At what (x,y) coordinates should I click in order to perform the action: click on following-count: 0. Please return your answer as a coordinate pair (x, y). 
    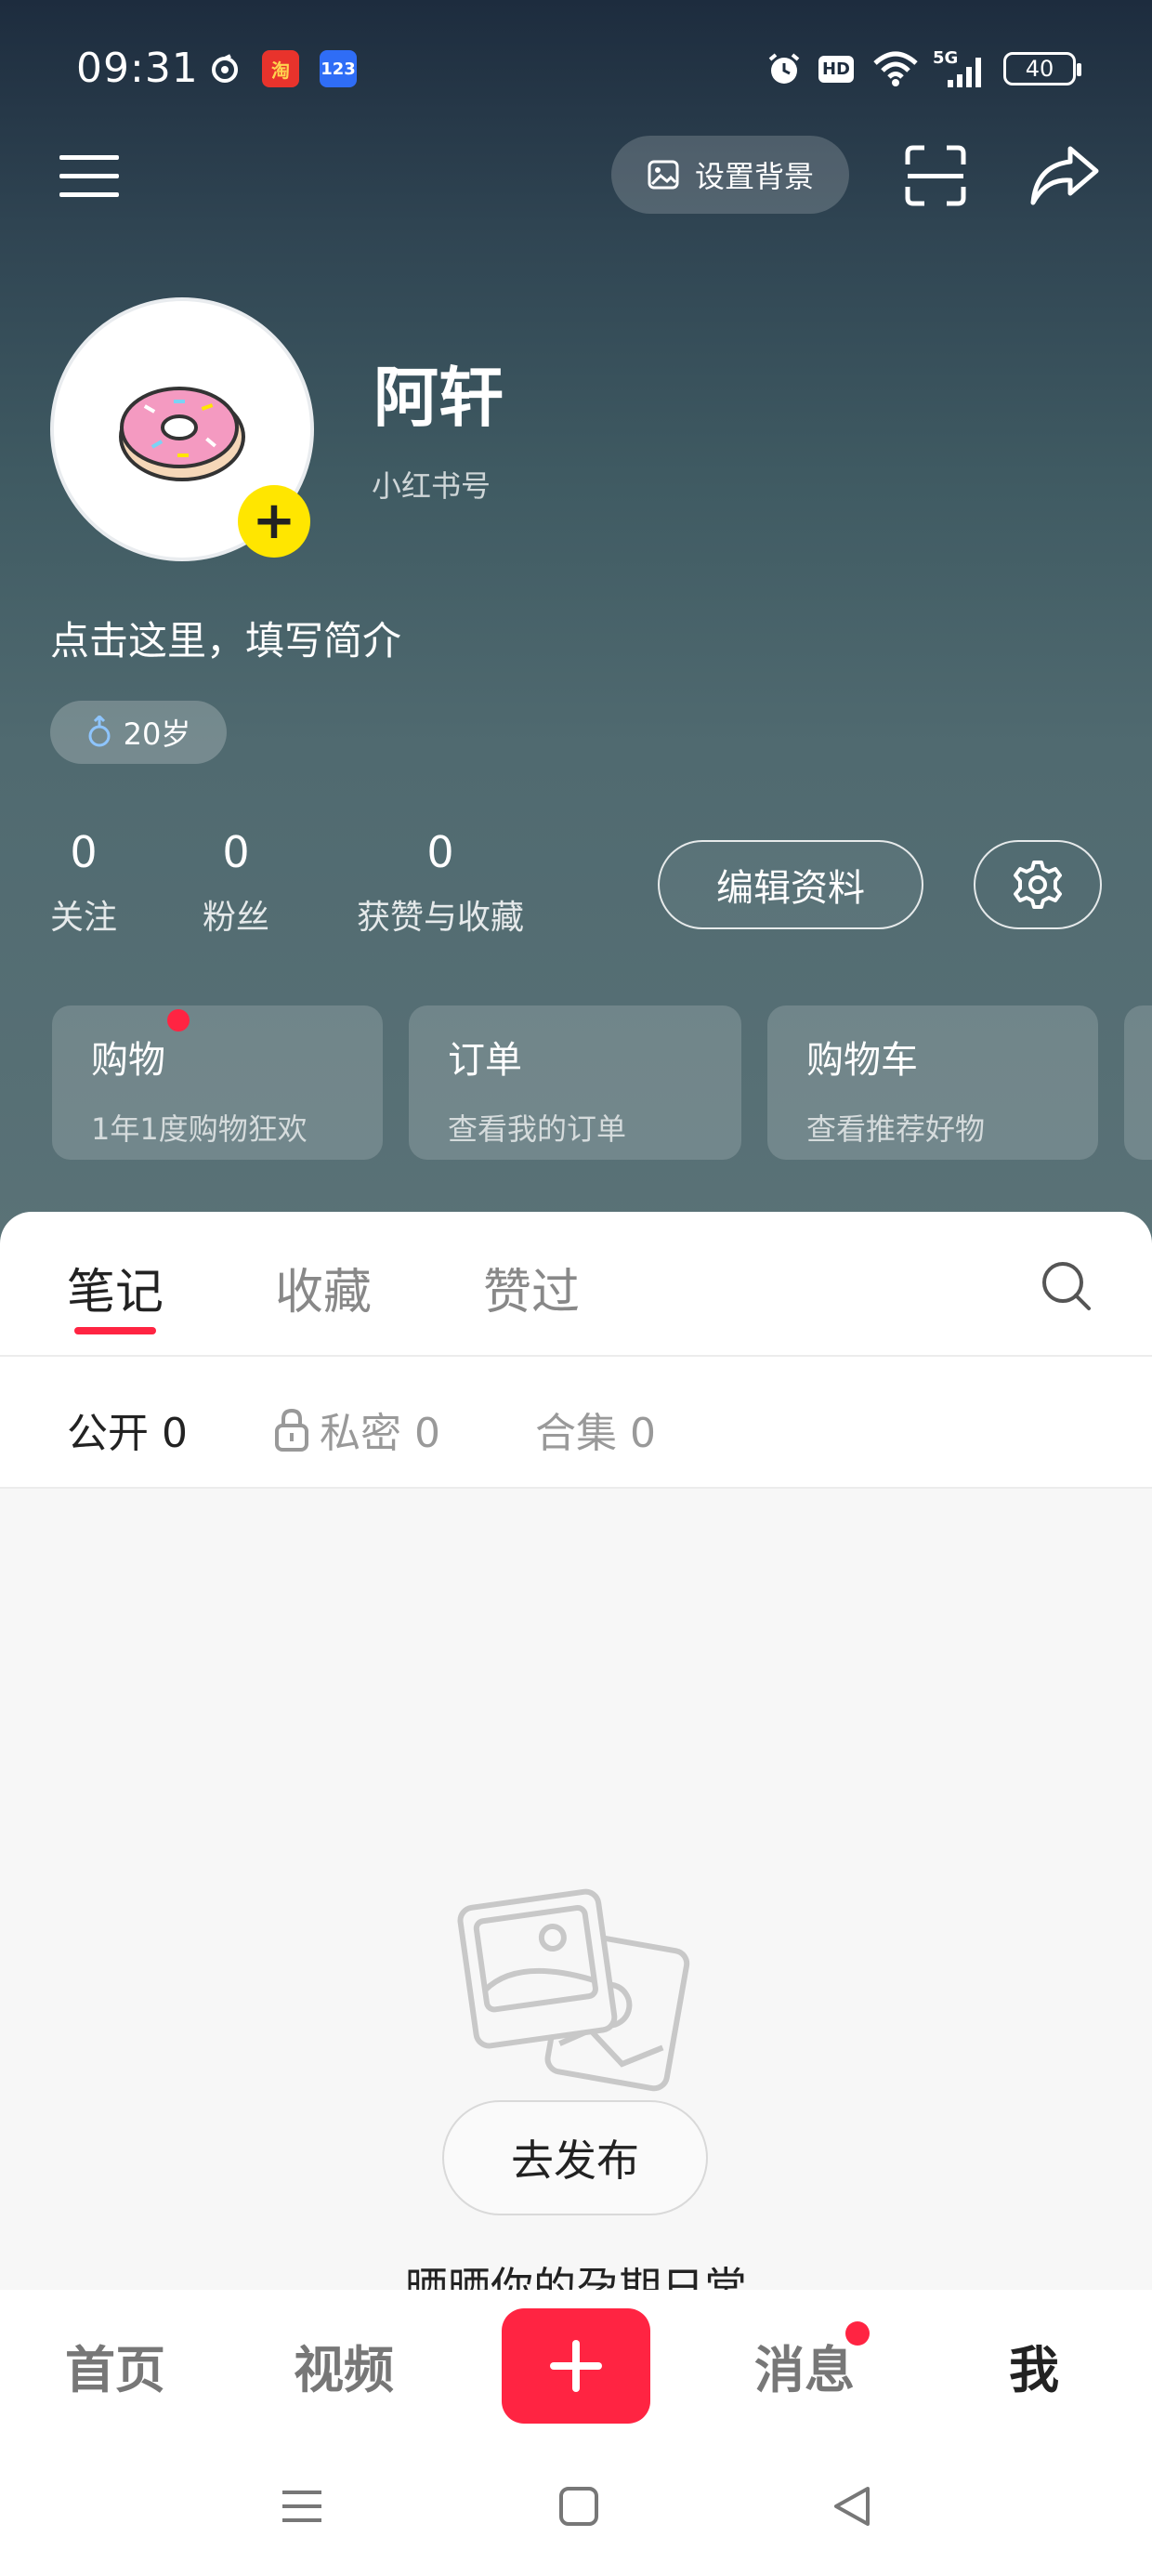
    Looking at the image, I should click on (84, 852).